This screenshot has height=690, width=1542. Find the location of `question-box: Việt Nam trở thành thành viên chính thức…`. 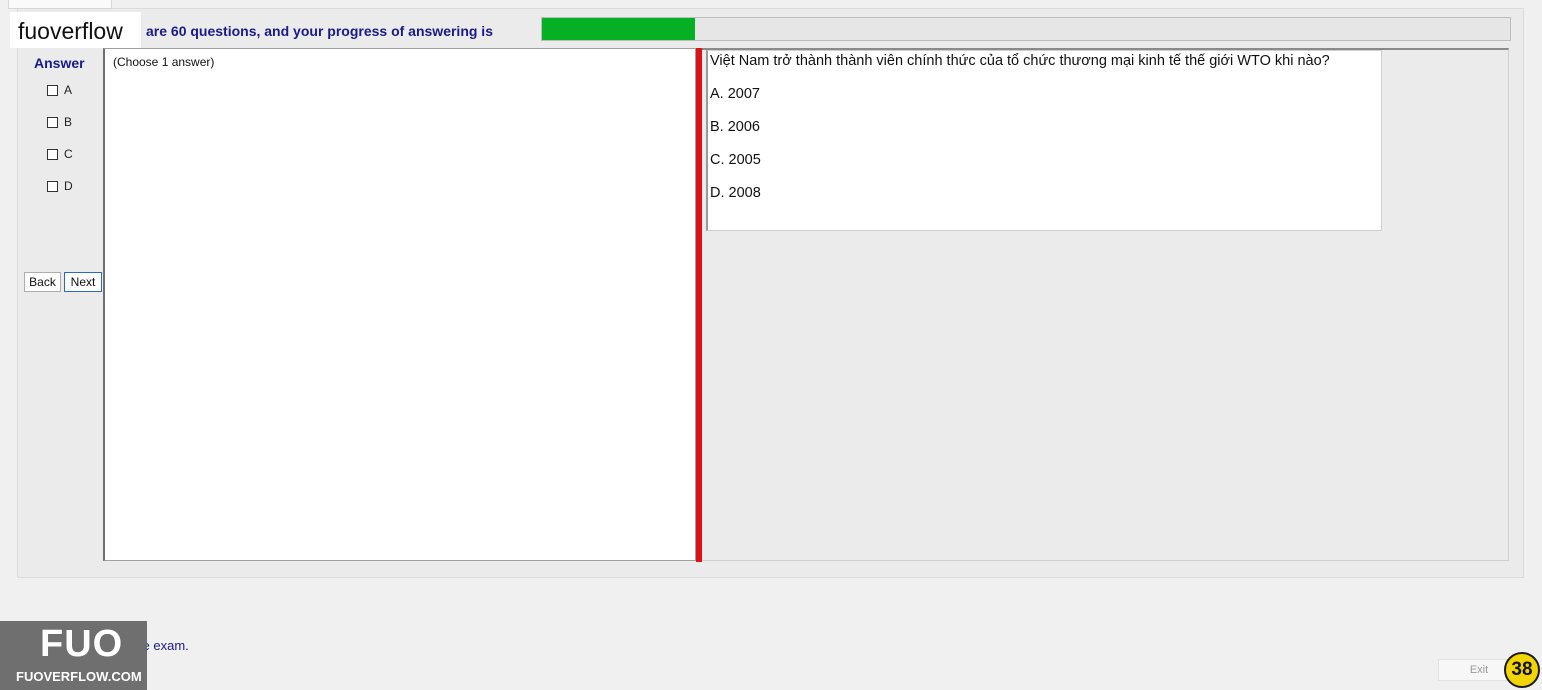

question-box: Việt Nam trở thành thành viên chính thức… is located at coordinates (1044, 140).